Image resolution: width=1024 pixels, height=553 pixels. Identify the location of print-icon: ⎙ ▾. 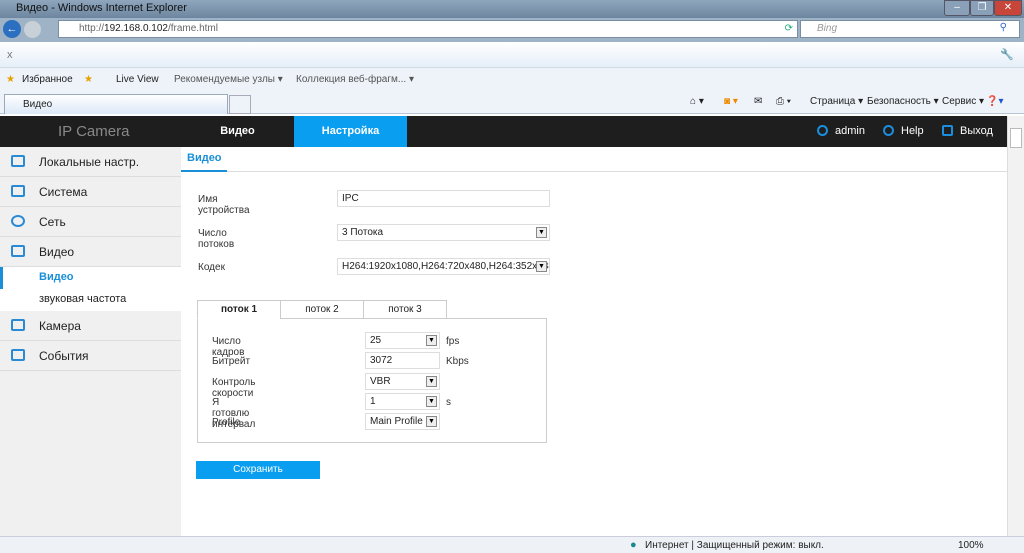
(783, 101).